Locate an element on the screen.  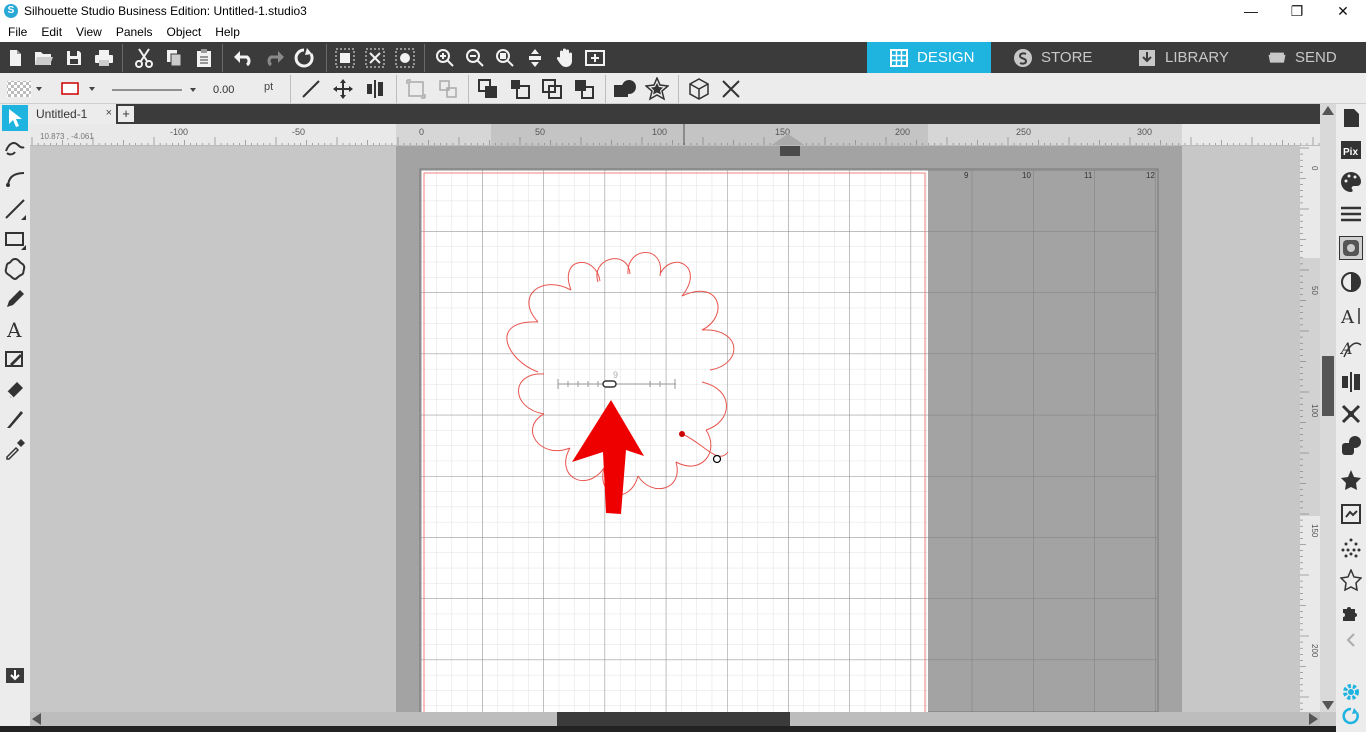
send-backward-icon is located at coordinates (552, 89).